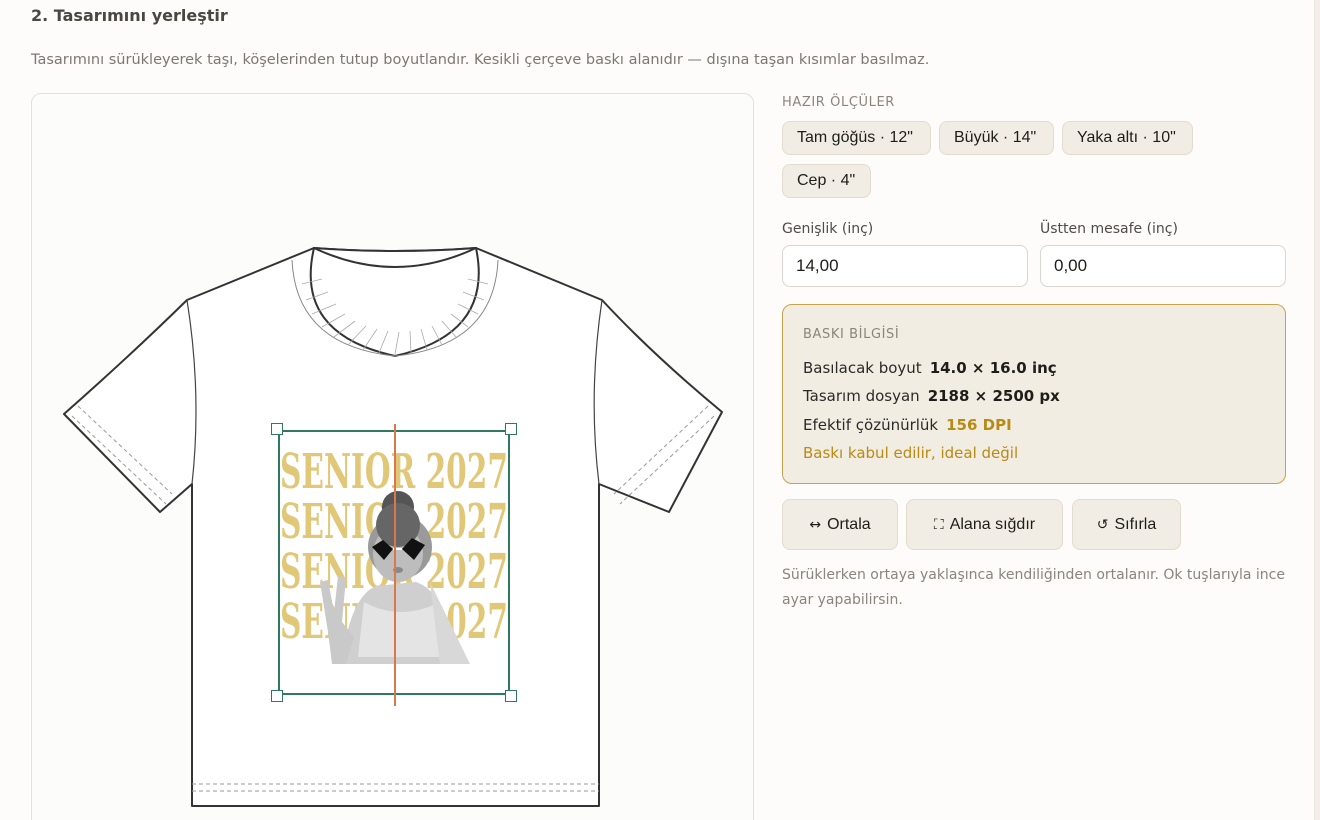 This screenshot has width=1320, height=820. I want to click on quality-warning: Baskı kabul edilir, ideal değil, so click(911, 453).